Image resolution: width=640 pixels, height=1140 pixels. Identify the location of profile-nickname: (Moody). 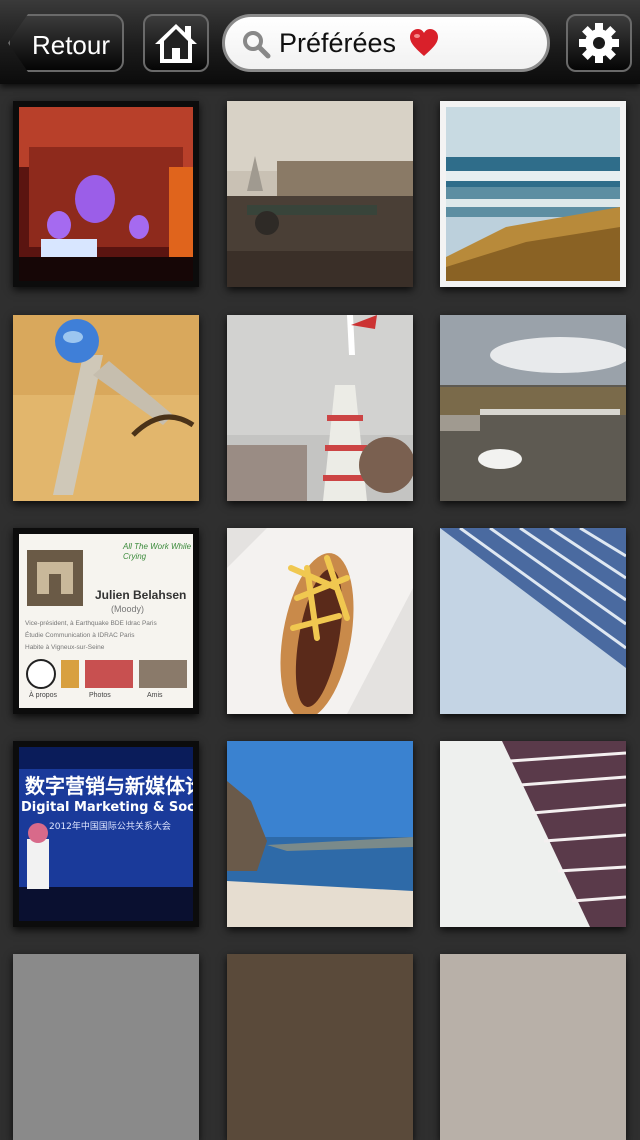
(128, 609).